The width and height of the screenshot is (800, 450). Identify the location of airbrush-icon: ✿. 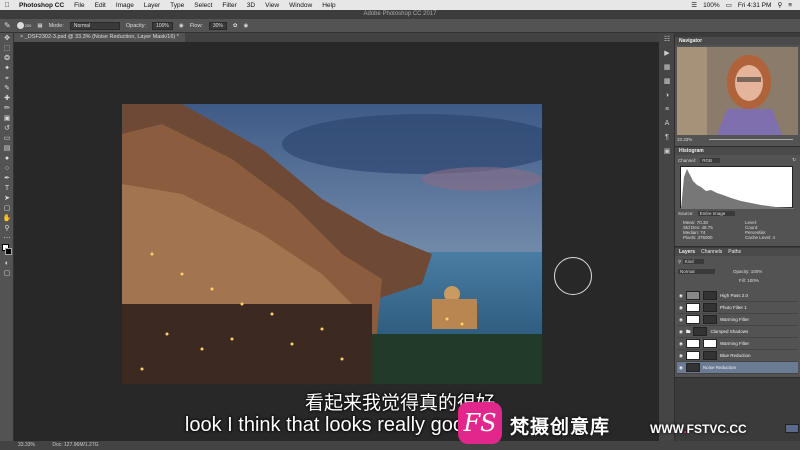
(235, 26).